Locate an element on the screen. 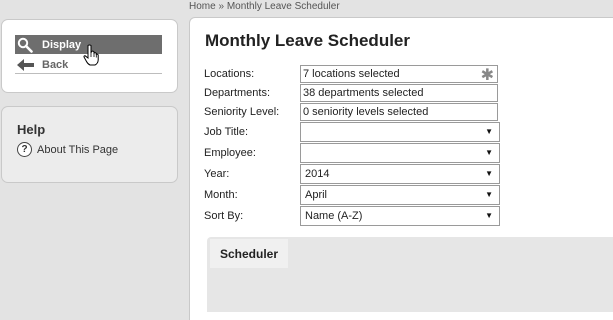  locations-row: Locations: 7 locations selected ✱ is located at coordinates (351, 74).